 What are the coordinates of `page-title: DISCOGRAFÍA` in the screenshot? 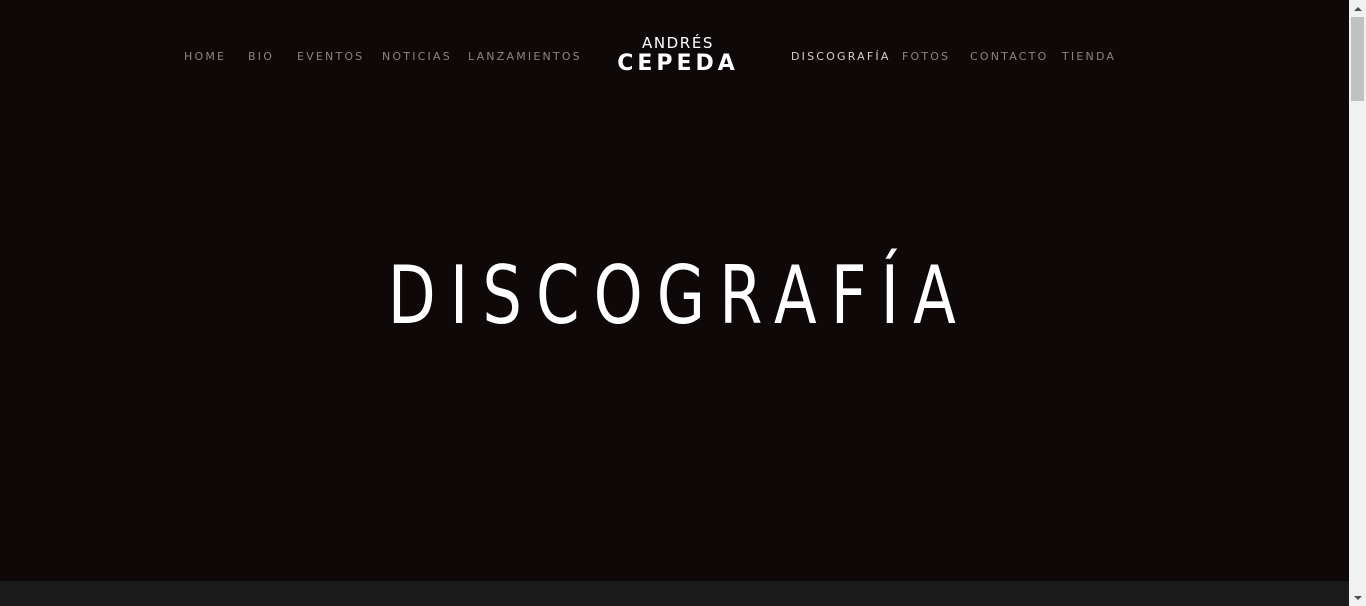 It's located at (678, 295).